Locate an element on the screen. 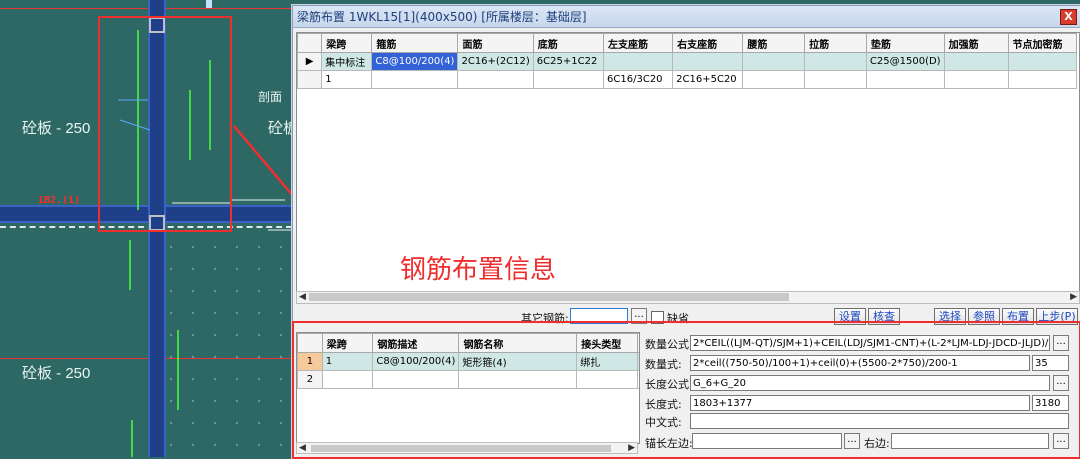  dialog-titlebar: 梁筋布置 1WKL15[1](400x500) [所属楼层：基础层] is located at coordinates (686, 17).